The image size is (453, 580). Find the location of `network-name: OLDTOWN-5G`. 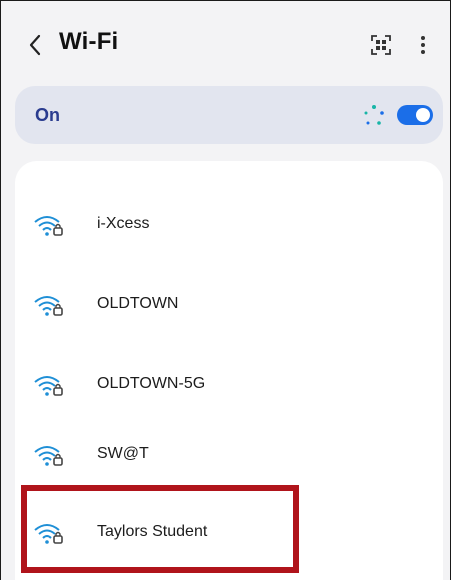

network-name: OLDTOWN-5G is located at coordinates (151, 383).